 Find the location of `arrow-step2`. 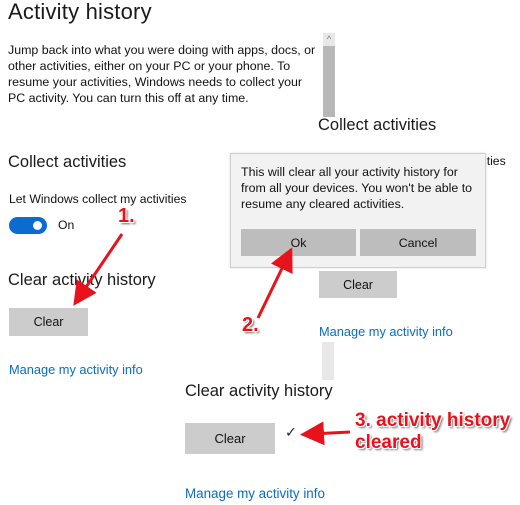

arrow-step2 is located at coordinates (274, 283).